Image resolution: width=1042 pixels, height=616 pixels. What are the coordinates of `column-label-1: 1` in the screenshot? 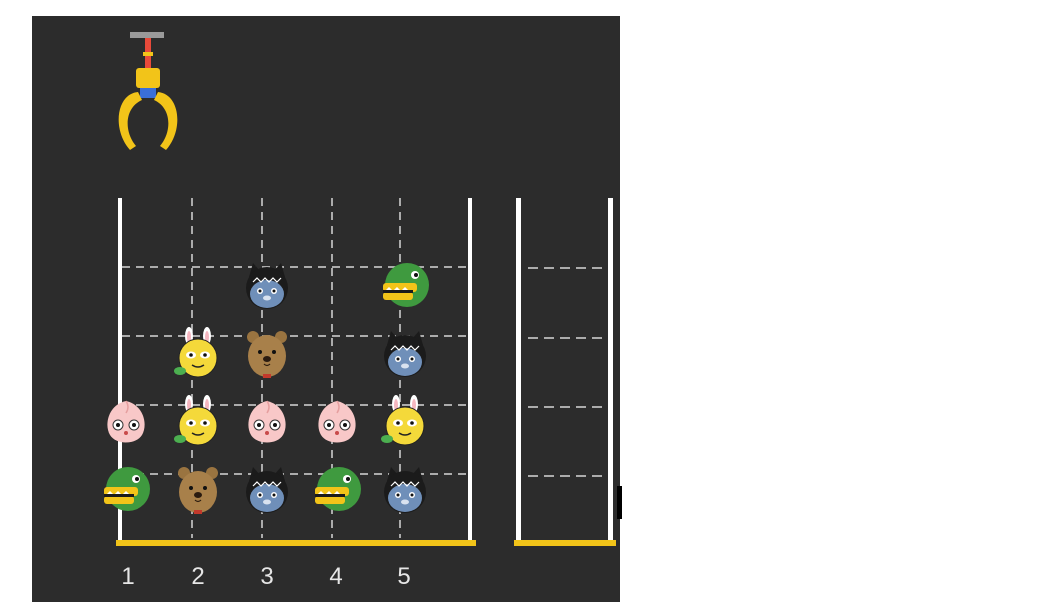 It's located at (128, 576).